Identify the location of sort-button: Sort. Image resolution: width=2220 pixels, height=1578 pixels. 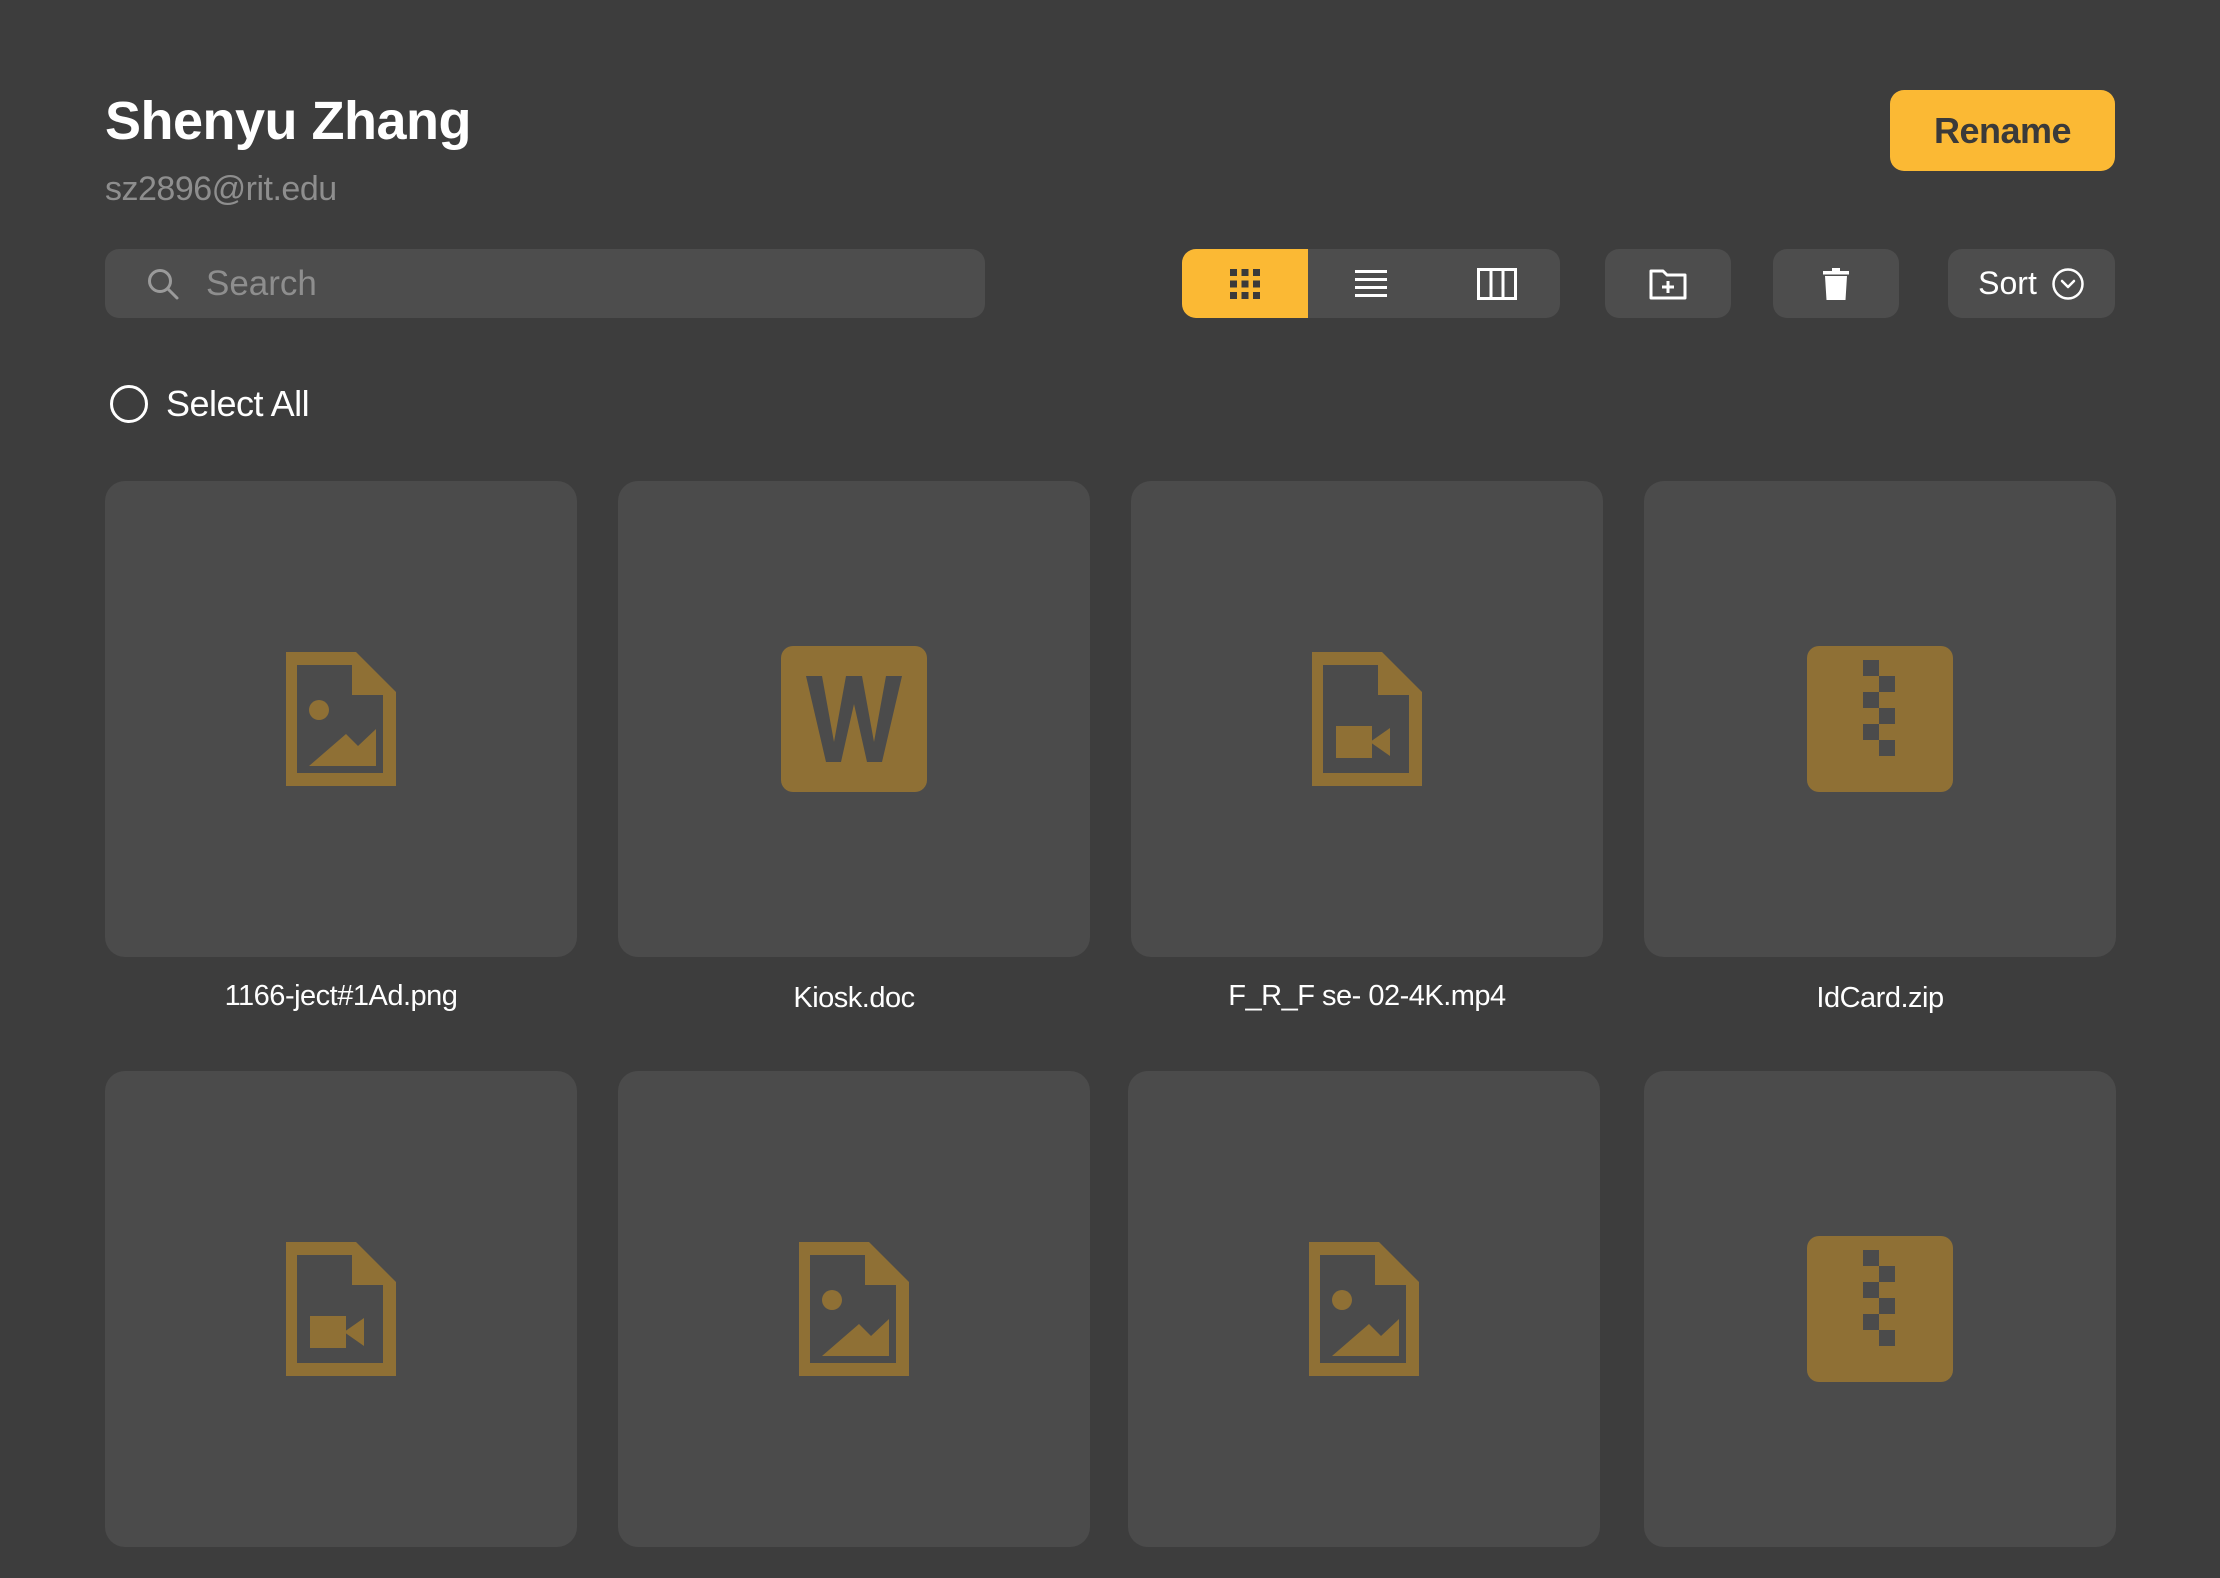
(2031, 283).